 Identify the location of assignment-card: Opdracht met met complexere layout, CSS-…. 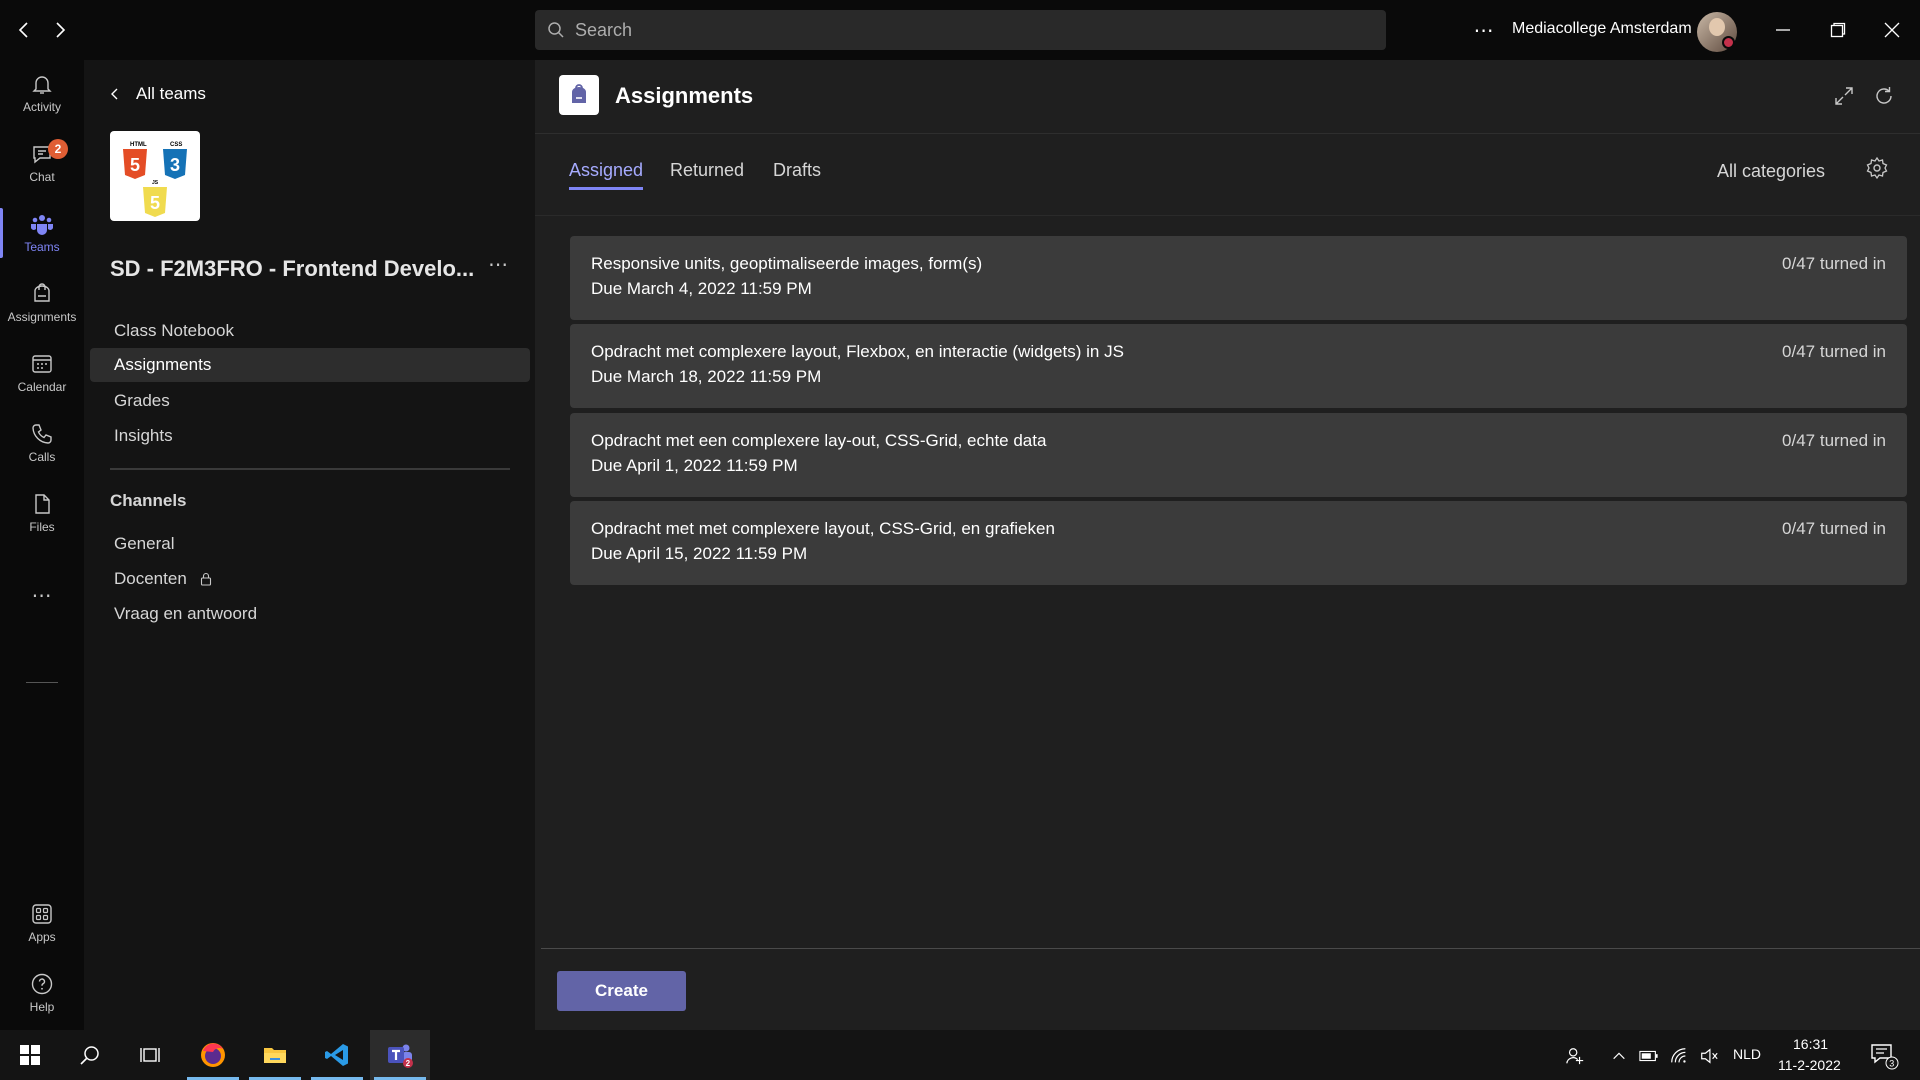
(1238, 543).